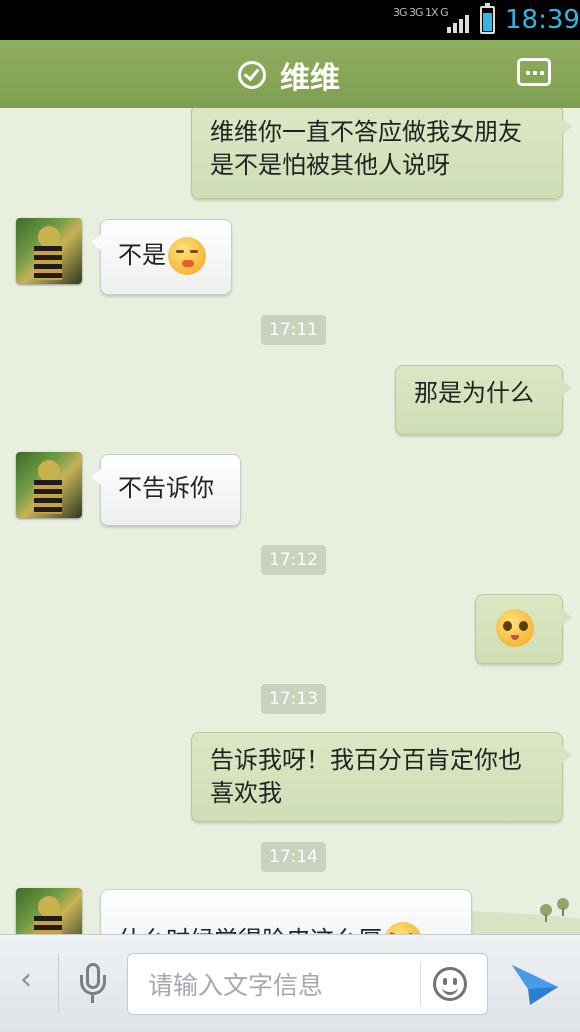 Image resolution: width=580 pixels, height=1032 pixels. What do you see at coordinates (250, 930) in the screenshot?
I see `message-text: 什么时候觉得脸皮这么厚` at bounding box center [250, 930].